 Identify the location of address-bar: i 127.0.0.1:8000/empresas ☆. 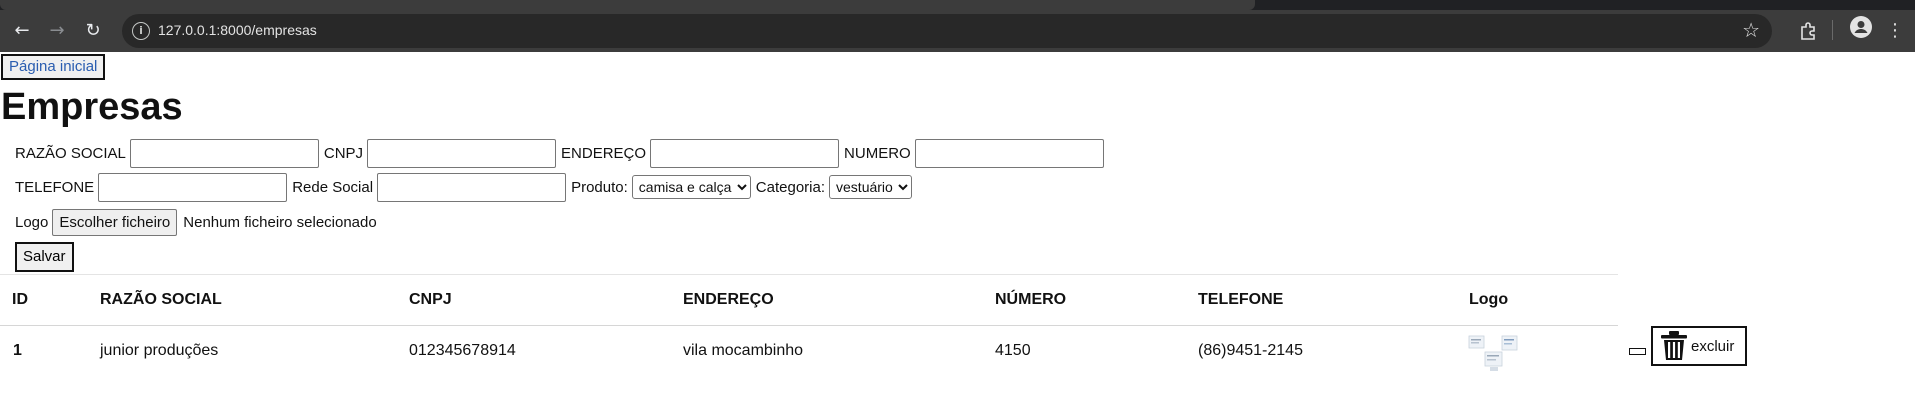
(947, 31).